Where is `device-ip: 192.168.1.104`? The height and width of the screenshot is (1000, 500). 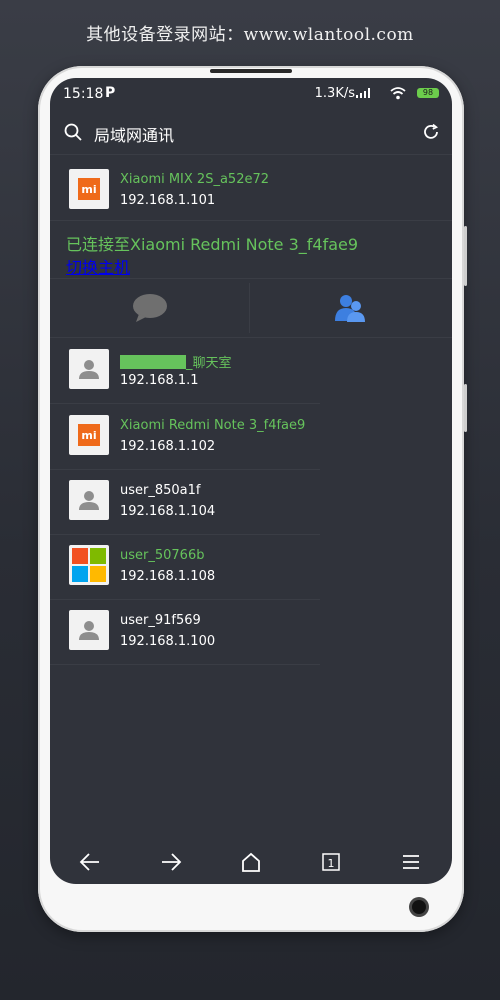
device-ip: 192.168.1.104 is located at coordinates (168, 511).